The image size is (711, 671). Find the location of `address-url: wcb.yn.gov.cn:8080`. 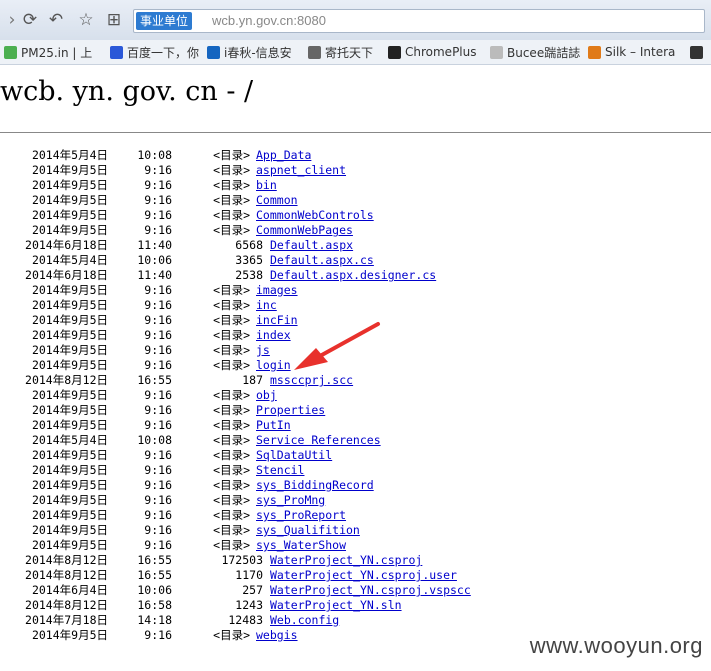

address-url: wcb.yn.gov.cn:8080 is located at coordinates (269, 21).